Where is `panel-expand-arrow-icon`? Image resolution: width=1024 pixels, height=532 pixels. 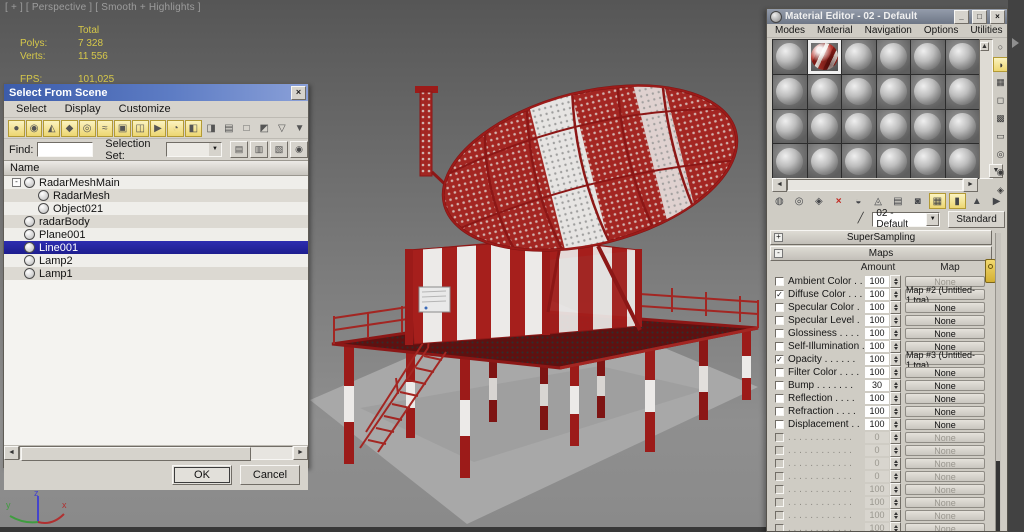
panel-expand-arrow-icon is located at coordinates (1018, 43).